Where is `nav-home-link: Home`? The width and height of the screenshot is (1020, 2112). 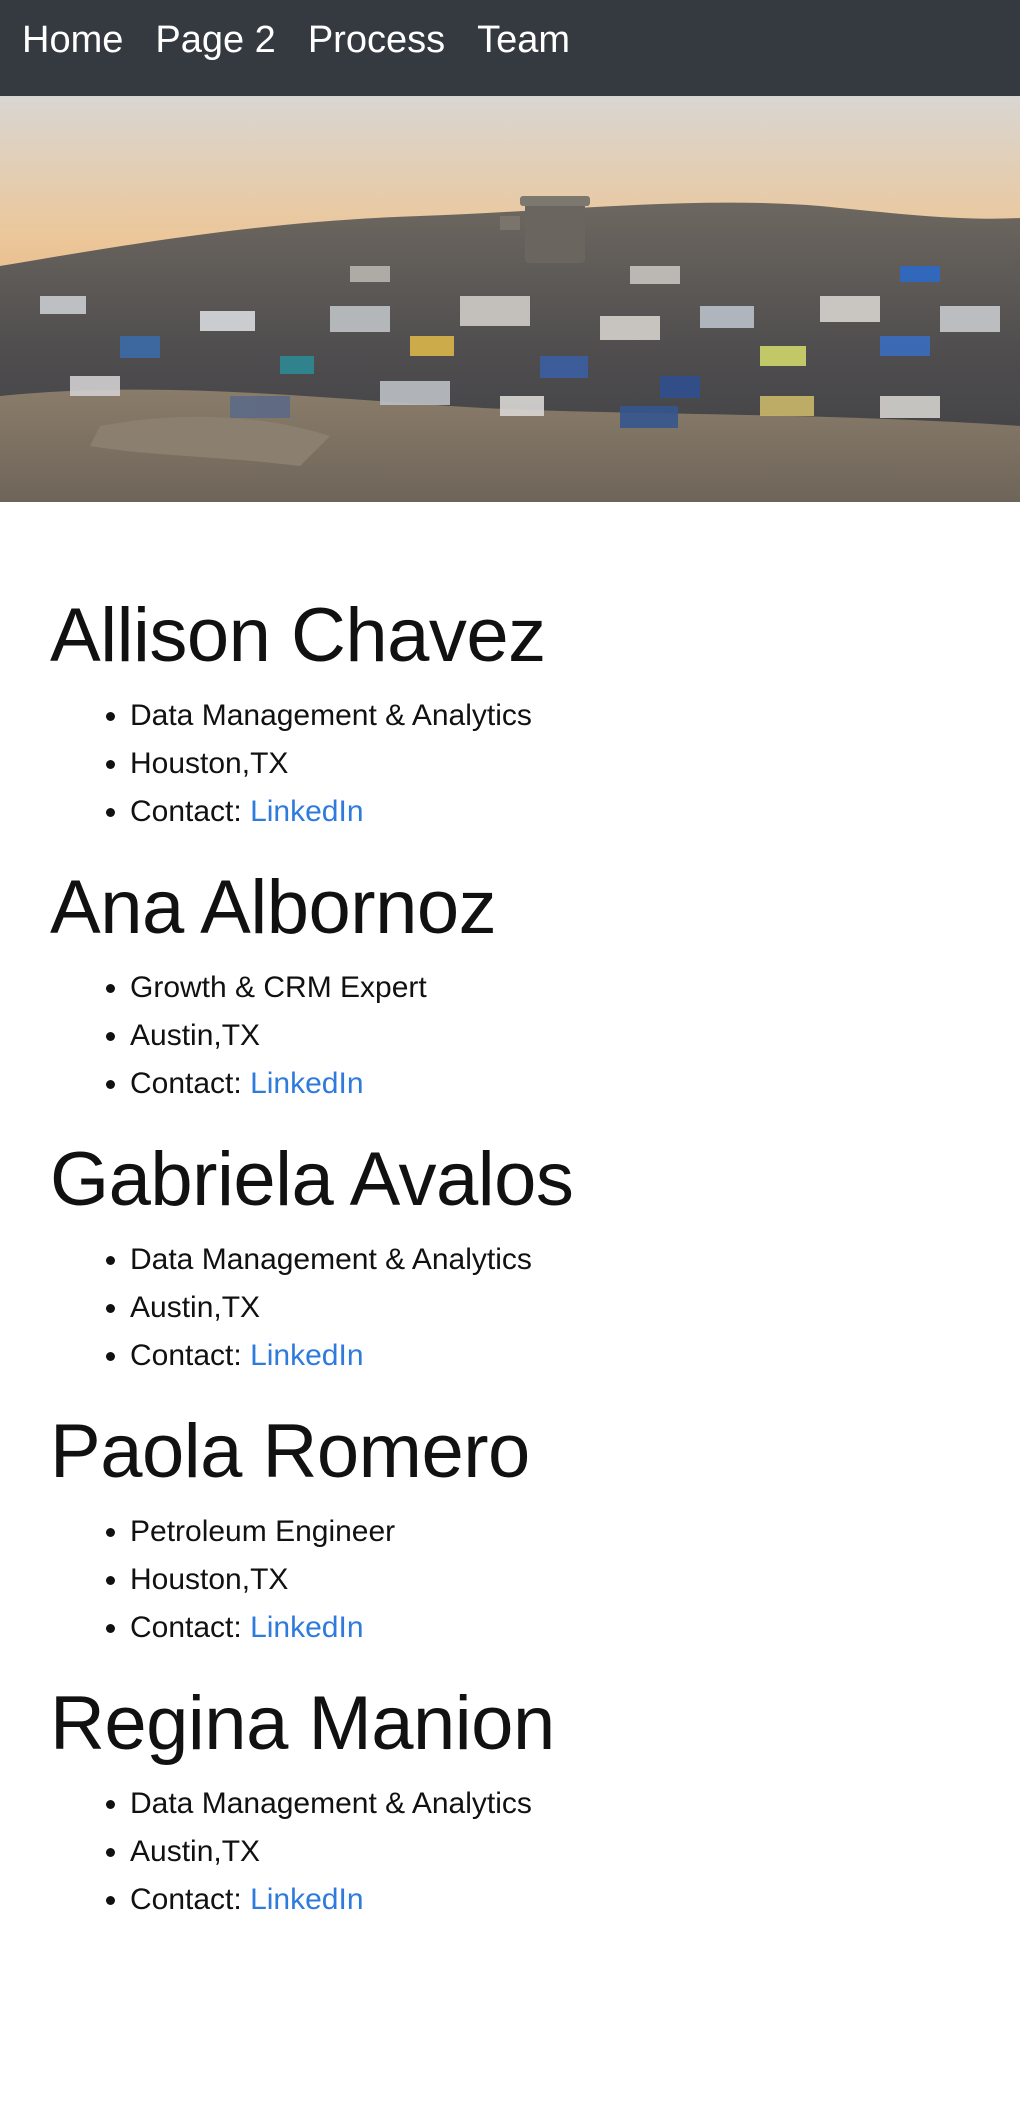
nav-home-link: Home is located at coordinates (72, 40).